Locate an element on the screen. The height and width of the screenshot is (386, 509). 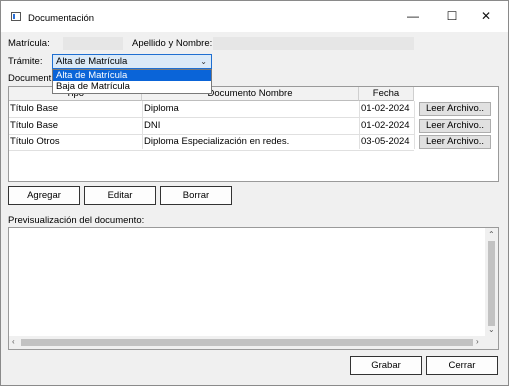
tramite-option-alta: Alta de Matrícula is located at coordinates (132, 75).